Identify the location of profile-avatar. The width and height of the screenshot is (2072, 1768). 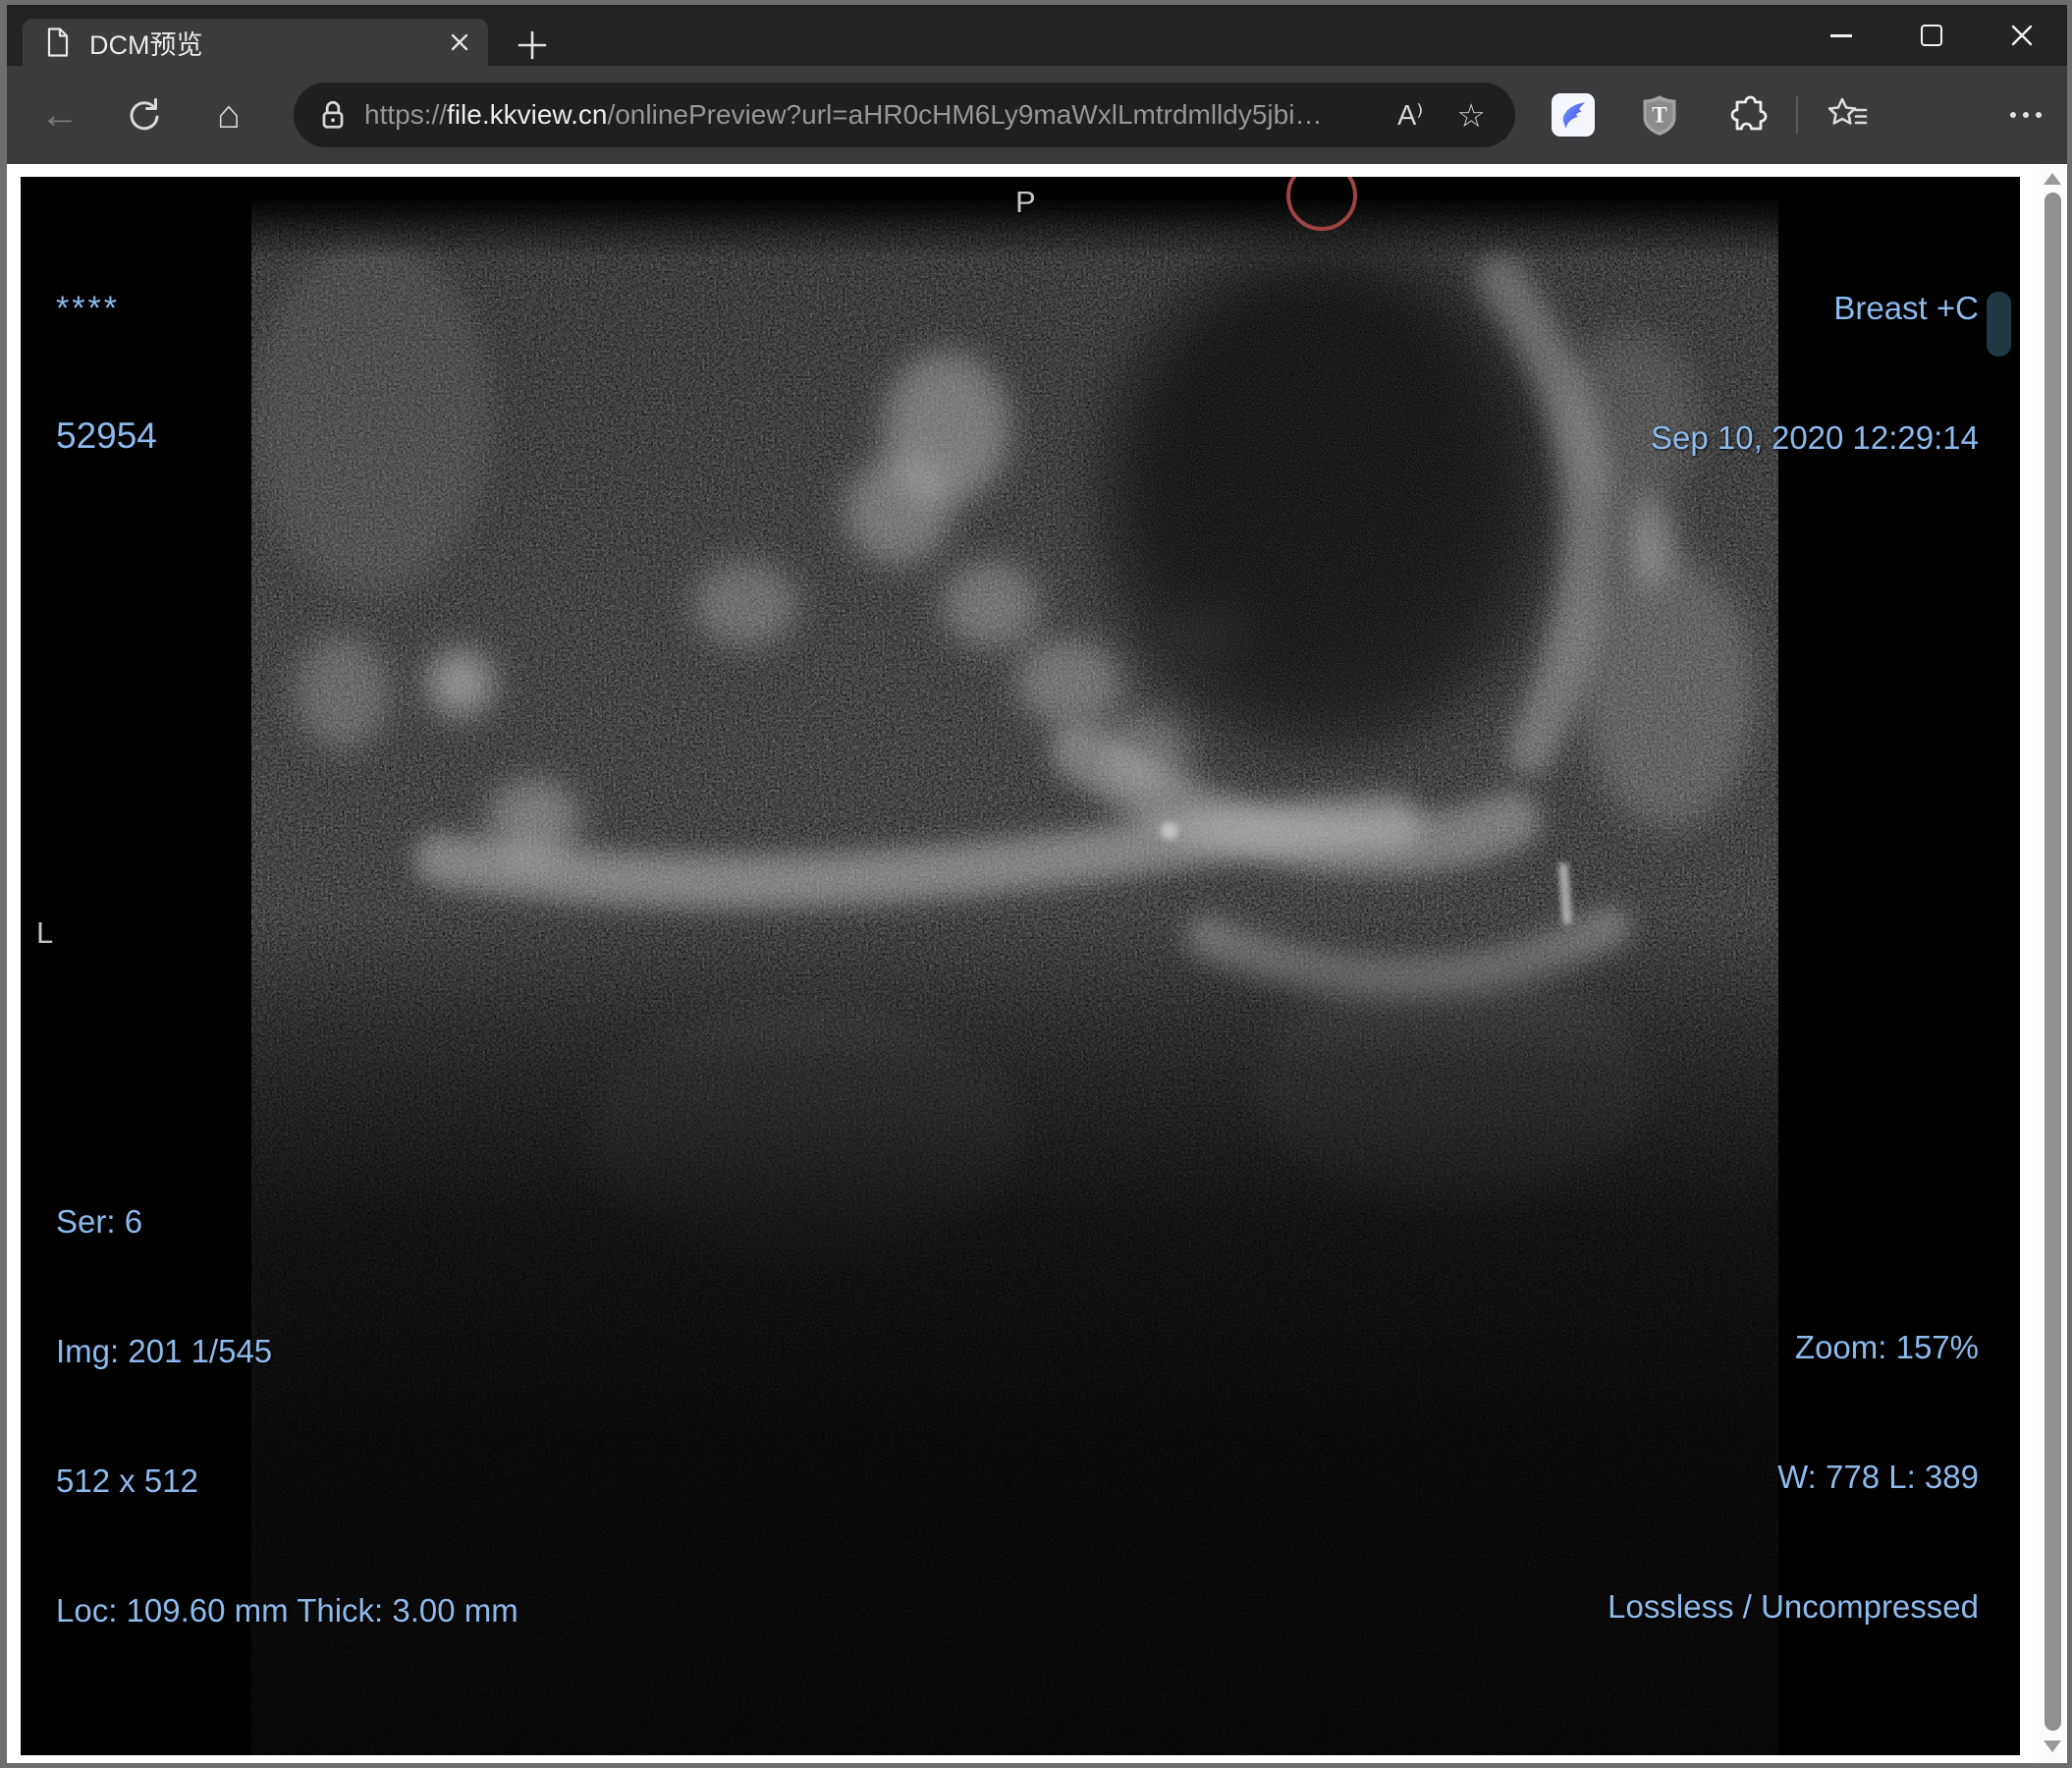
(1937, 114).